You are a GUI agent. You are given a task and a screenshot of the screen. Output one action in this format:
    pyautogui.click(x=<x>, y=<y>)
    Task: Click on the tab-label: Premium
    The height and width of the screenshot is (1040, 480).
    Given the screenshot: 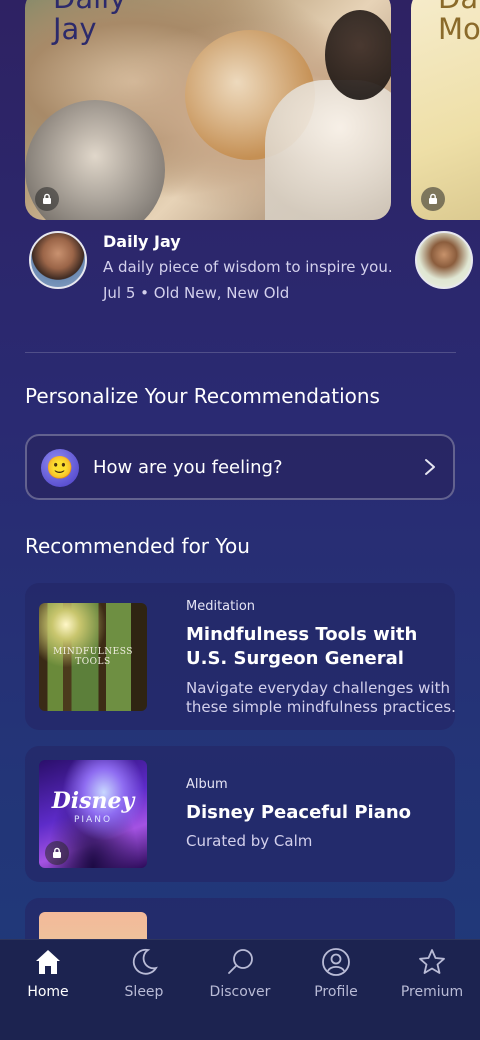 What is the action you would take?
    pyautogui.click(x=432, y=992)
    